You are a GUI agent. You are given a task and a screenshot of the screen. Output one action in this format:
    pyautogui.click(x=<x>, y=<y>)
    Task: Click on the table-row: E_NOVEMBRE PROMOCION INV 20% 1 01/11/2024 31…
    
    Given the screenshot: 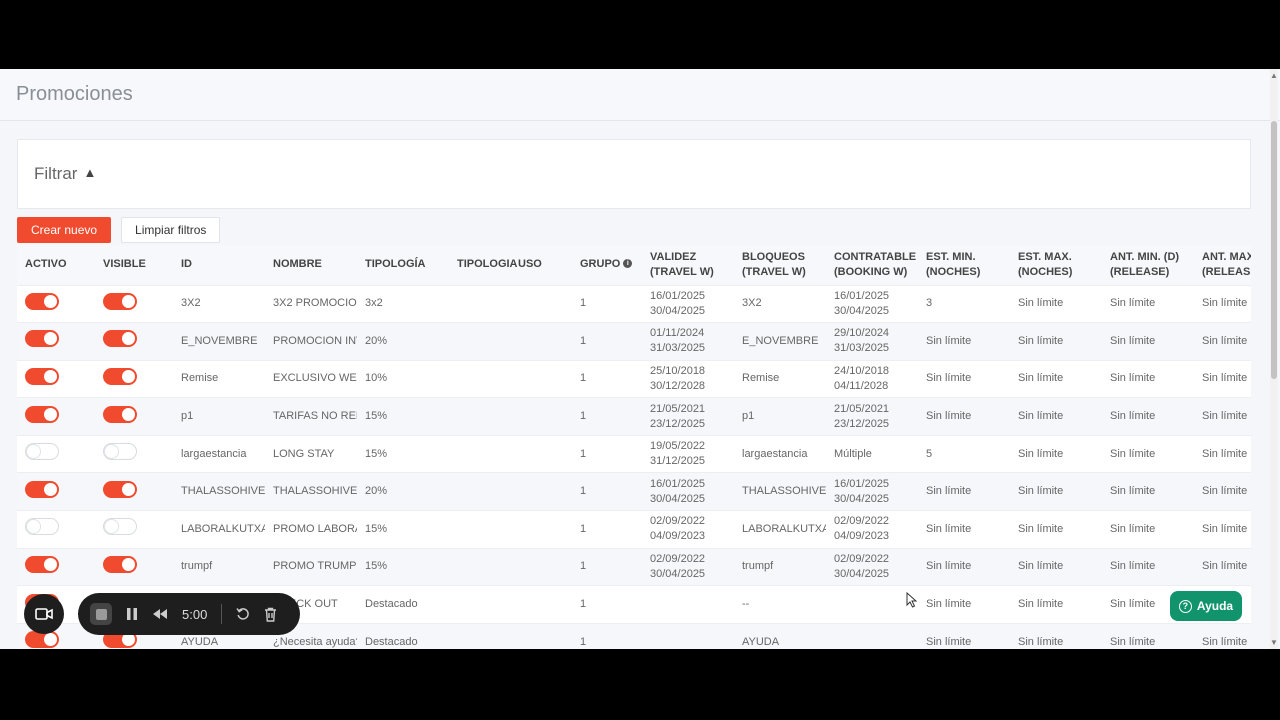 What is the action you would take?
    pyautogui.click(x=634, y=341)
    